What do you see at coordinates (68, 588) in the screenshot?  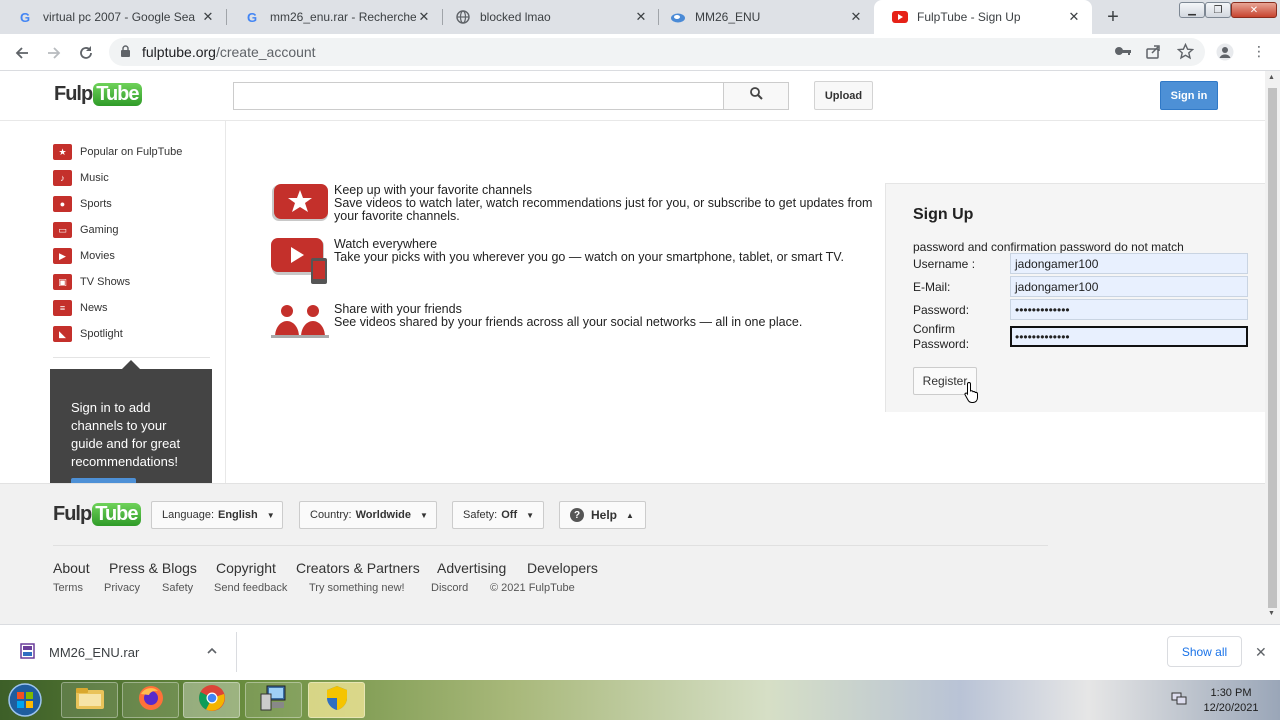 I see `footer-link-terms: Terms` at bounding box center [68, 588].